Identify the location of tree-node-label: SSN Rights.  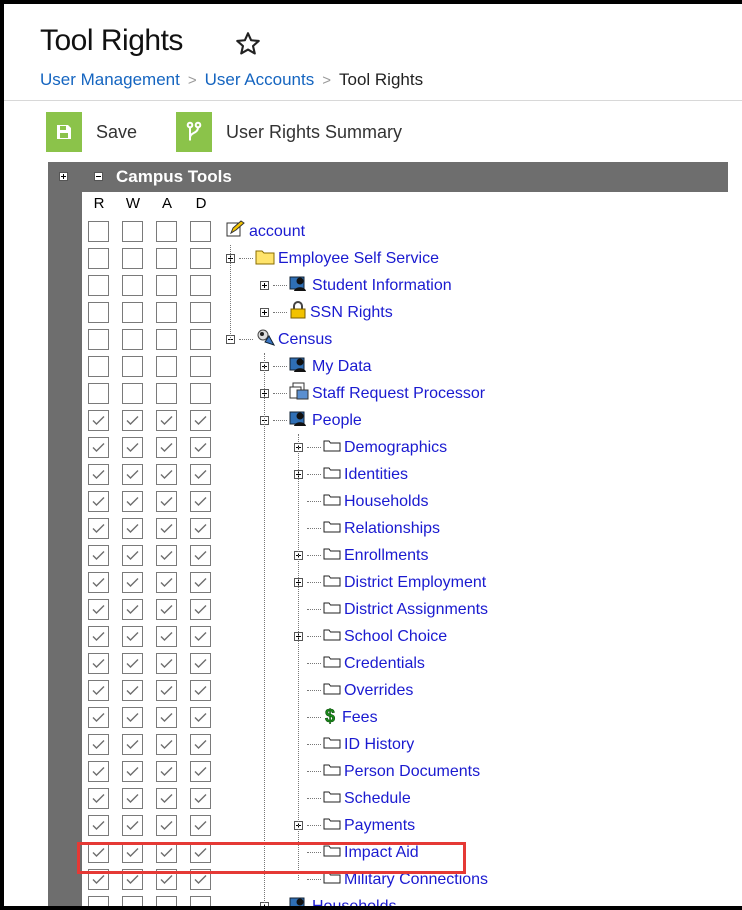
(351, 313).